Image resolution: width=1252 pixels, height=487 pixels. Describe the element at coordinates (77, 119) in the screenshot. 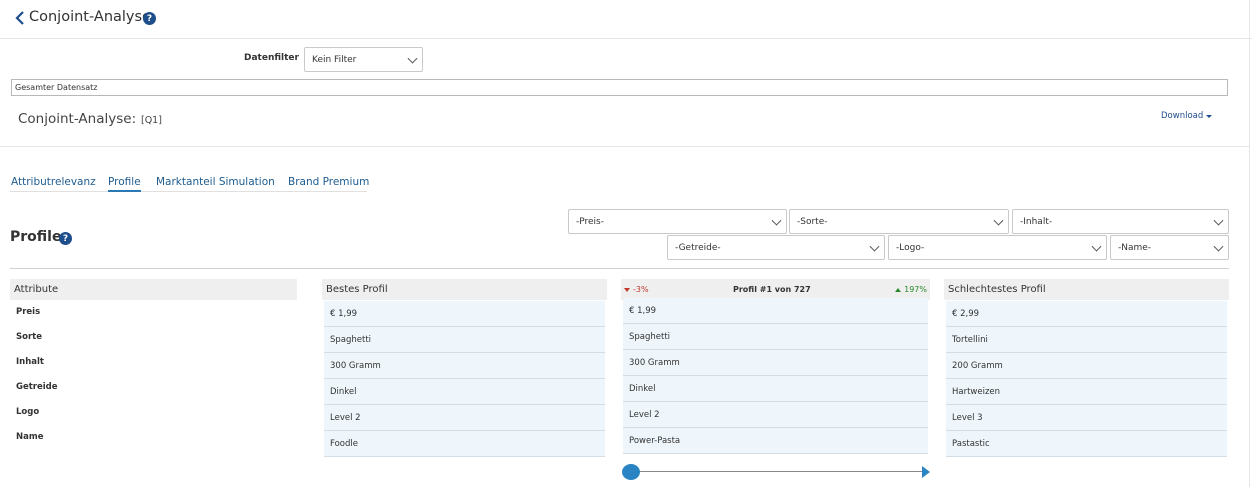

I see `analysis-title: Conjoint-Analyse:` at that location.